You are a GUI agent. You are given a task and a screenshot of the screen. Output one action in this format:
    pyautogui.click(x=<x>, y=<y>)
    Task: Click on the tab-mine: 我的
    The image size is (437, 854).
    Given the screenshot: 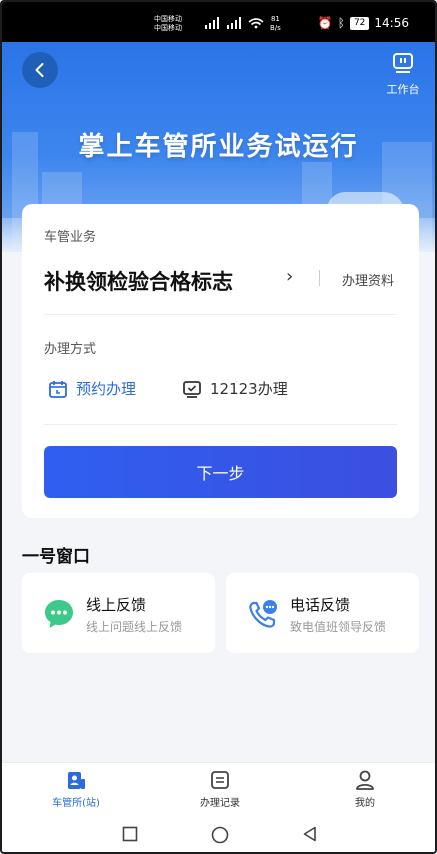 What is the action you would take?
    pyautogui.click(x=365, y=789)
    